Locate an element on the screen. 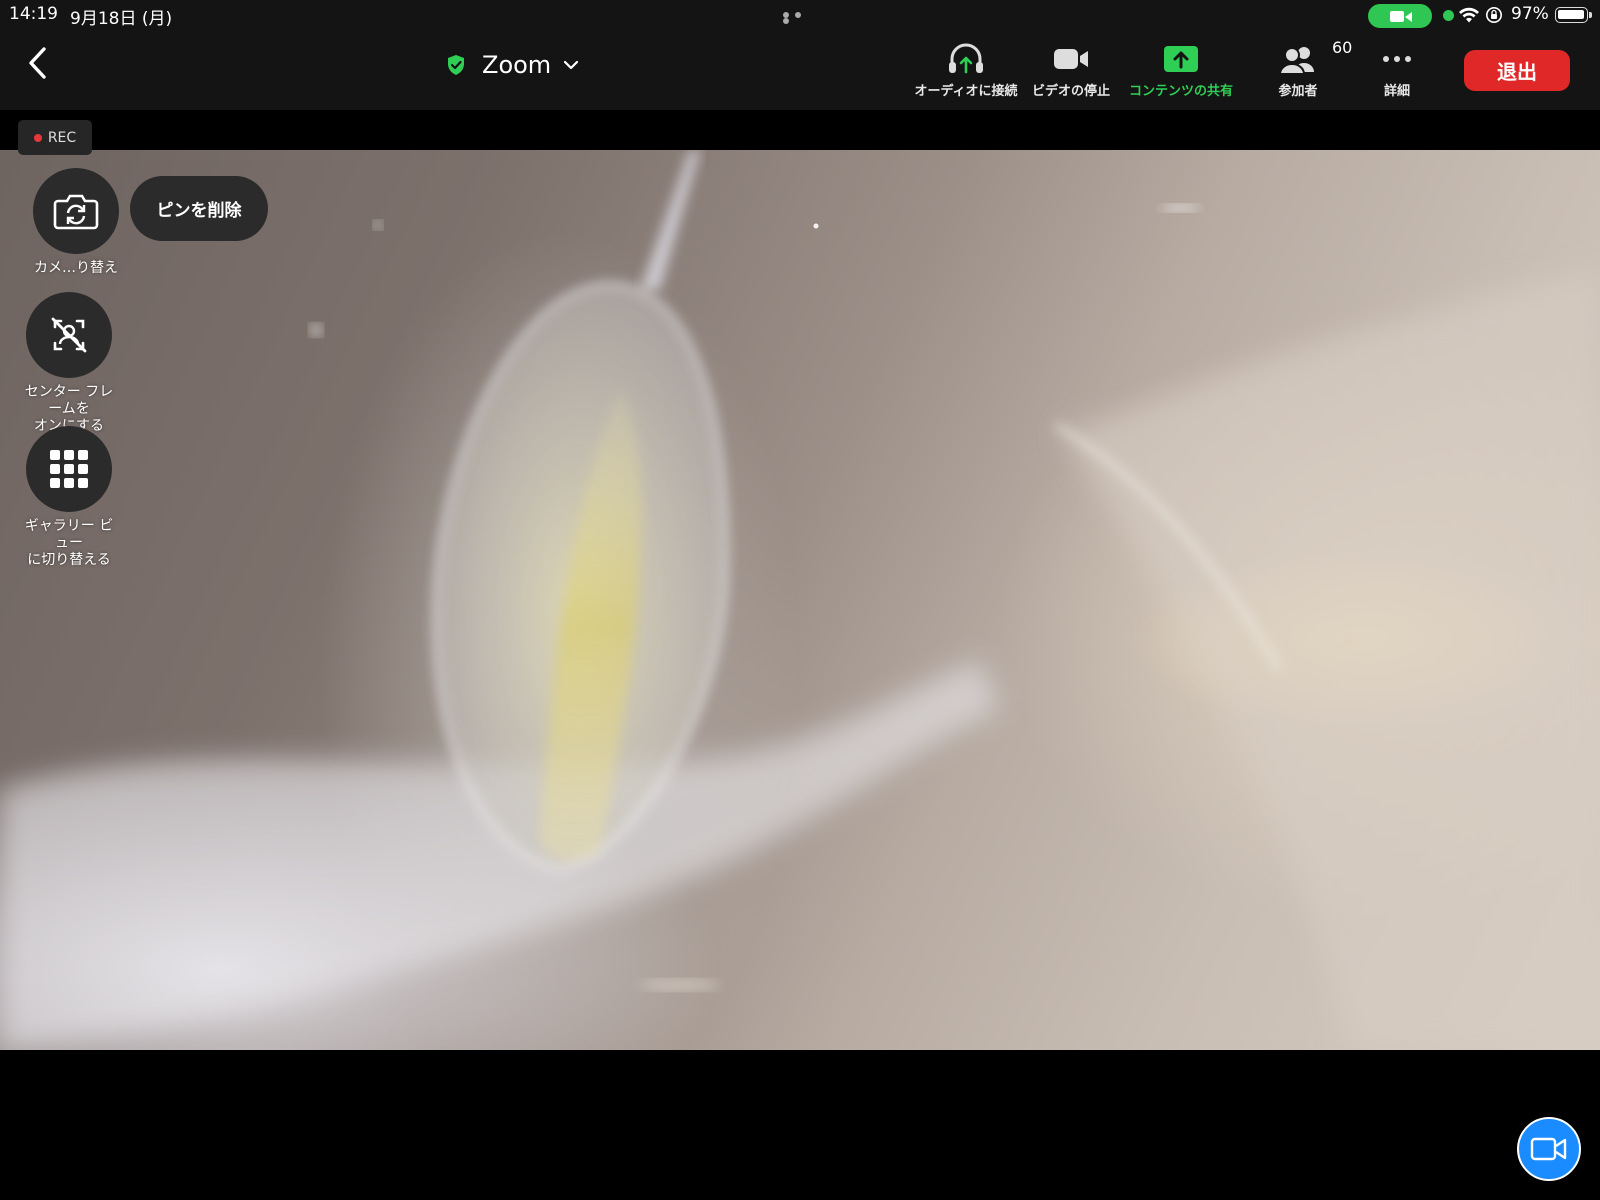 The width and height of the screenshot is (1600, 1200). chevron-down-icon is located at coordinates (571, 65).